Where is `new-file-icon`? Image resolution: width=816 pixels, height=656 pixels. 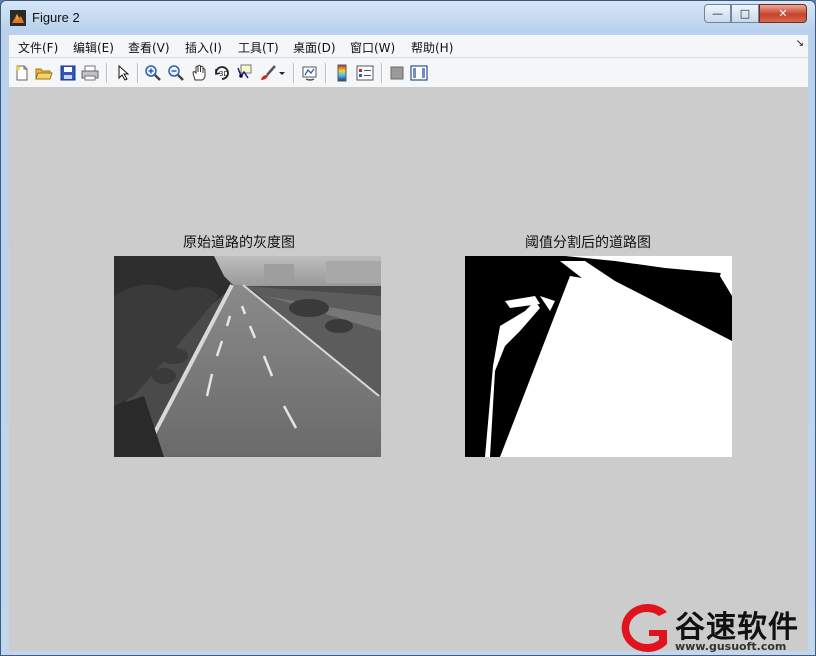 new-file-icon is located at coordinates (22, 73).